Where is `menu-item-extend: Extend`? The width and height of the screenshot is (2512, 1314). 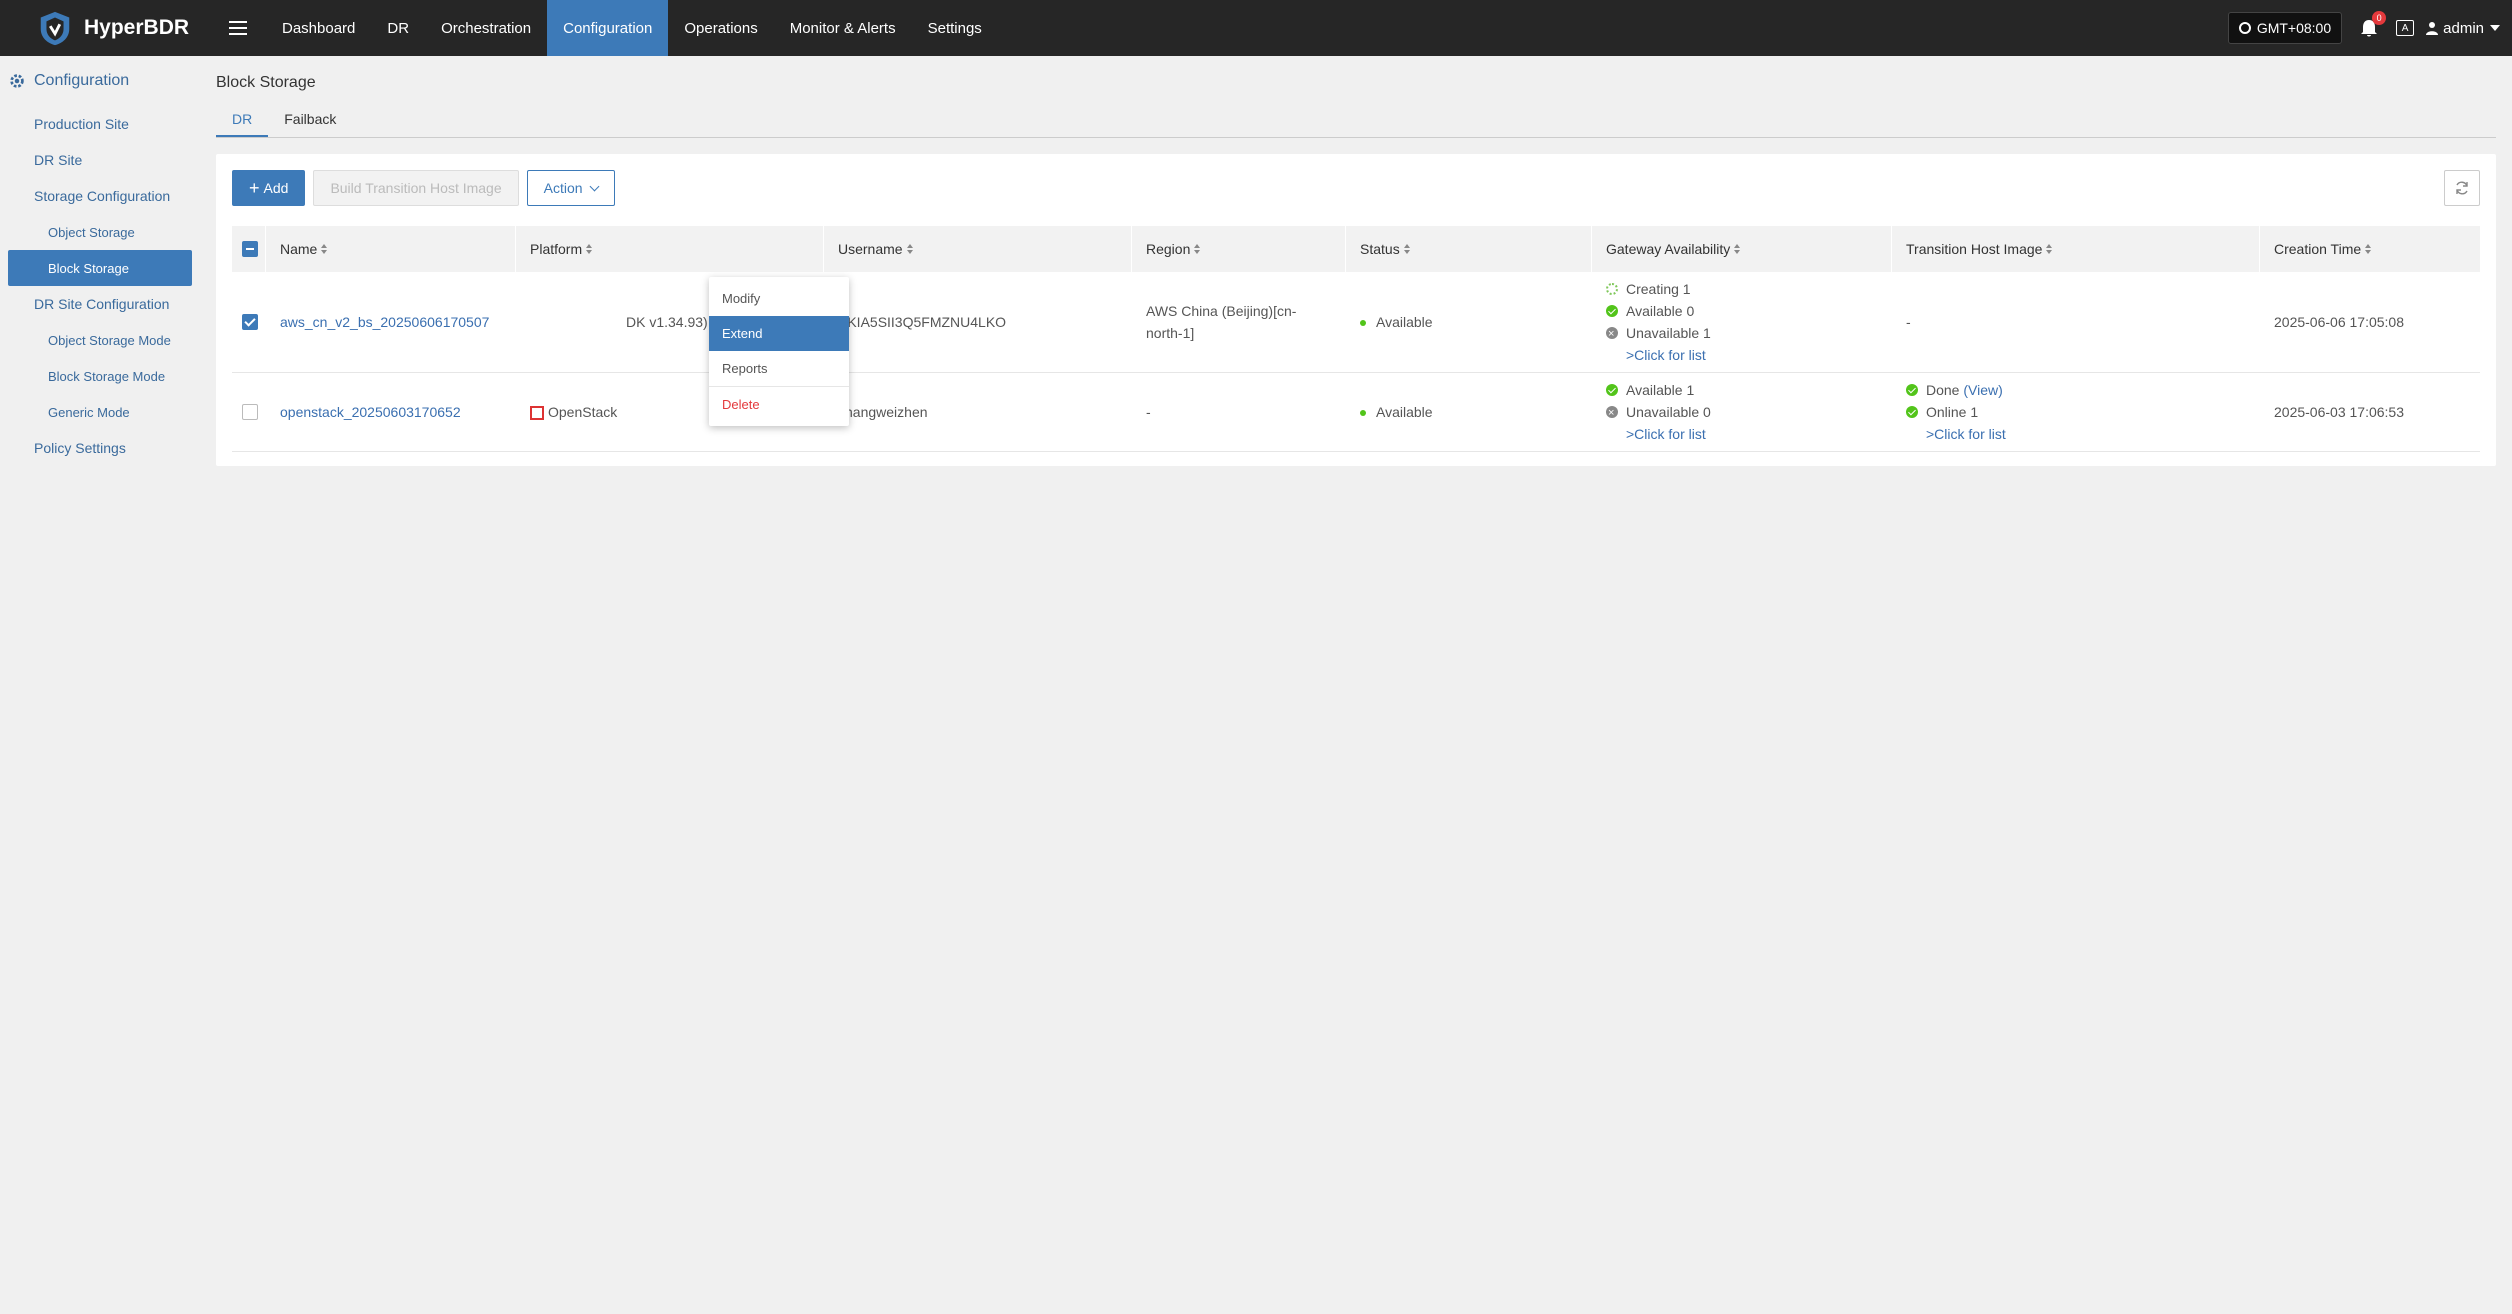
menu-item-extend: Extend is located at coordinates (779, 333).